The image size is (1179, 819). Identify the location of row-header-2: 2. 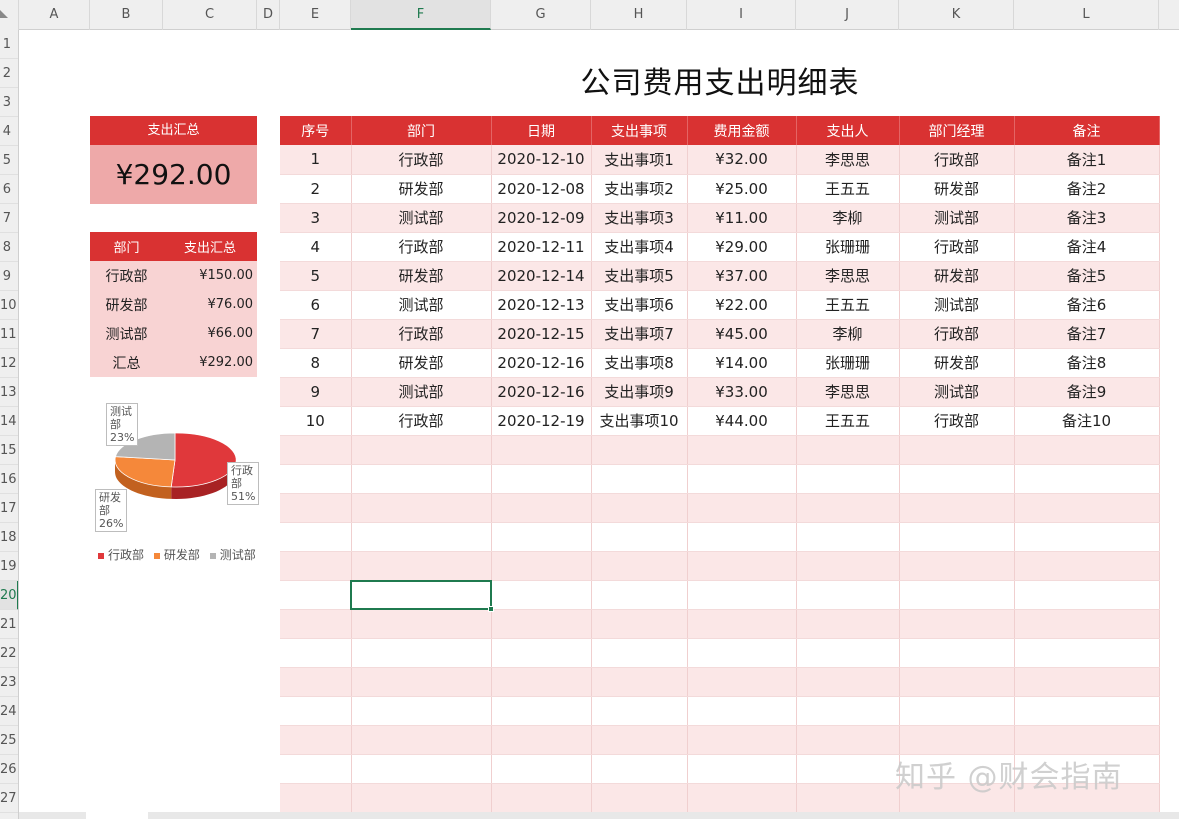
(9, 73).